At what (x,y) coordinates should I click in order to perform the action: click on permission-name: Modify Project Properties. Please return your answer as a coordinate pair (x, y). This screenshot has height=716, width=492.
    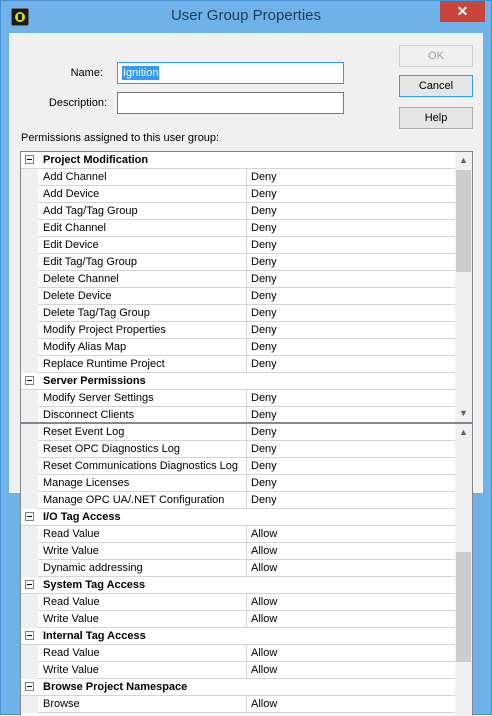
    Looking at the image, I should click on (134, 330).